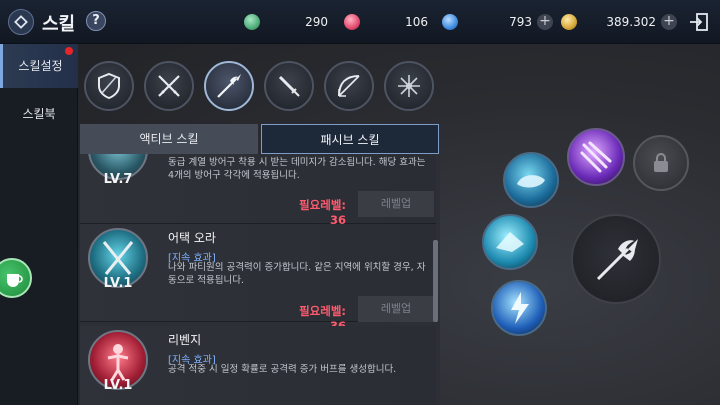 This screenshot has height=405, width=720. I want to click on ice-skill-slot, so click(510, 242).